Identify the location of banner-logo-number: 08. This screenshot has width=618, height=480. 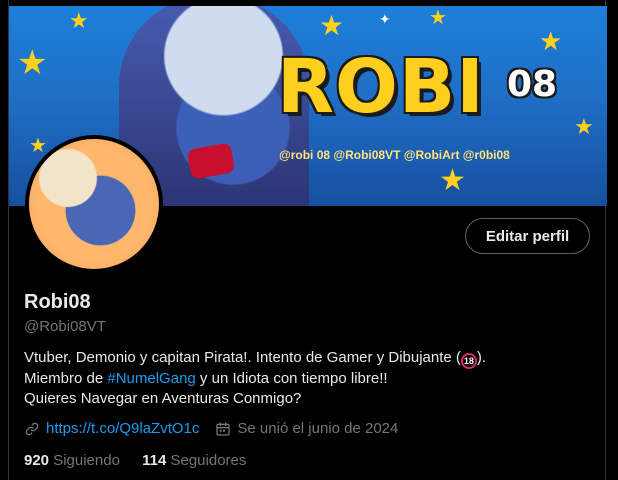
(532, 84).